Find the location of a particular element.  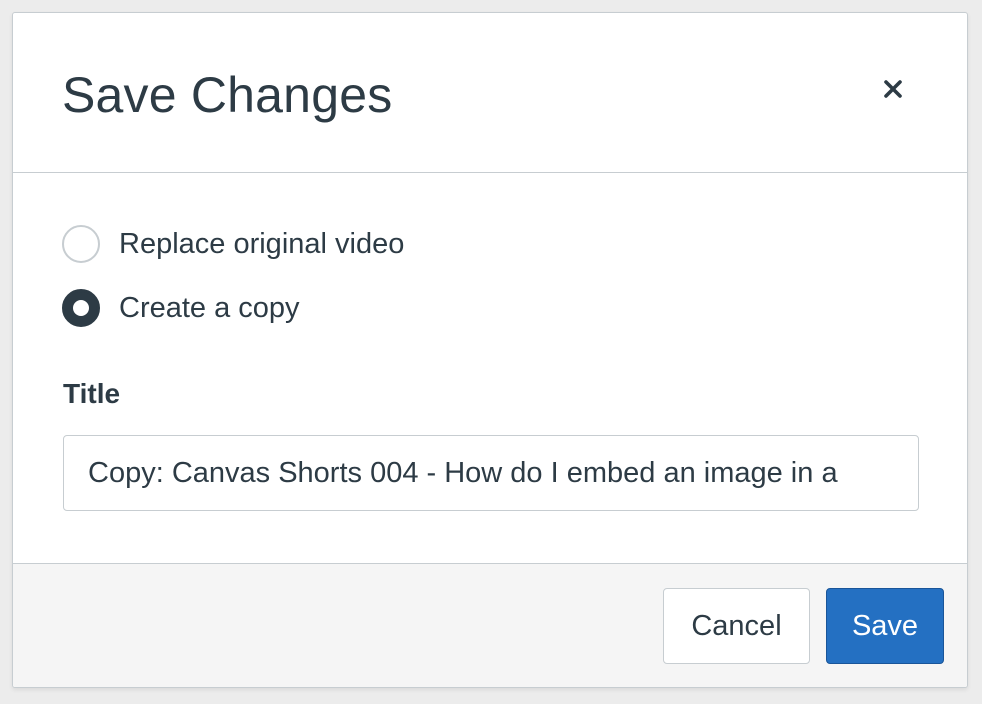

close-button is located at coordinates (893, 89).